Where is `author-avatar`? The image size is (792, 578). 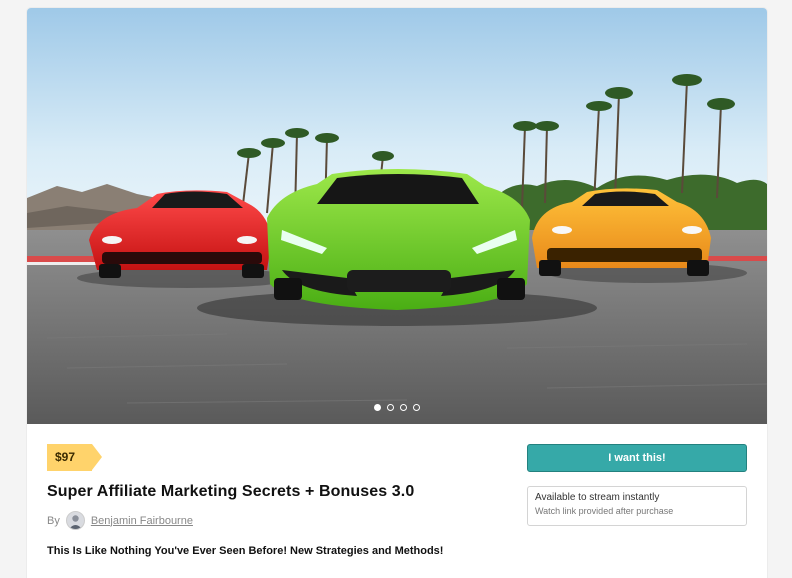
author-avatar is located at coordinates (75, 520).